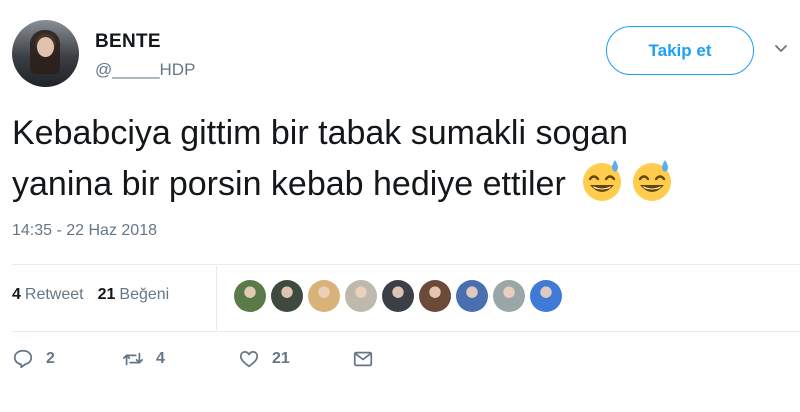 This screenshot has width=800, height=412. I want to click on retweet-stat-label: Retweet, so click(54, 294).